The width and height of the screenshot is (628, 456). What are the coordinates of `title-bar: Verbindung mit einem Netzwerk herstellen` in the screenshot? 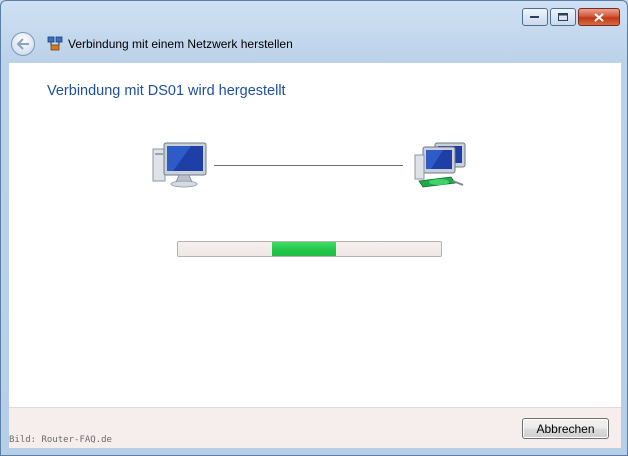 It's located at (309, 45).